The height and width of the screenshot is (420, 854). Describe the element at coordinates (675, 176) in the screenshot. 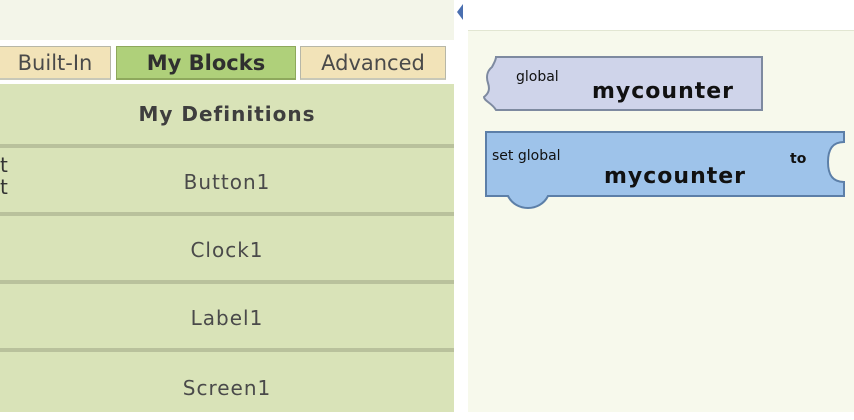

I see `set-block-variable-name: mycounter` at that location.